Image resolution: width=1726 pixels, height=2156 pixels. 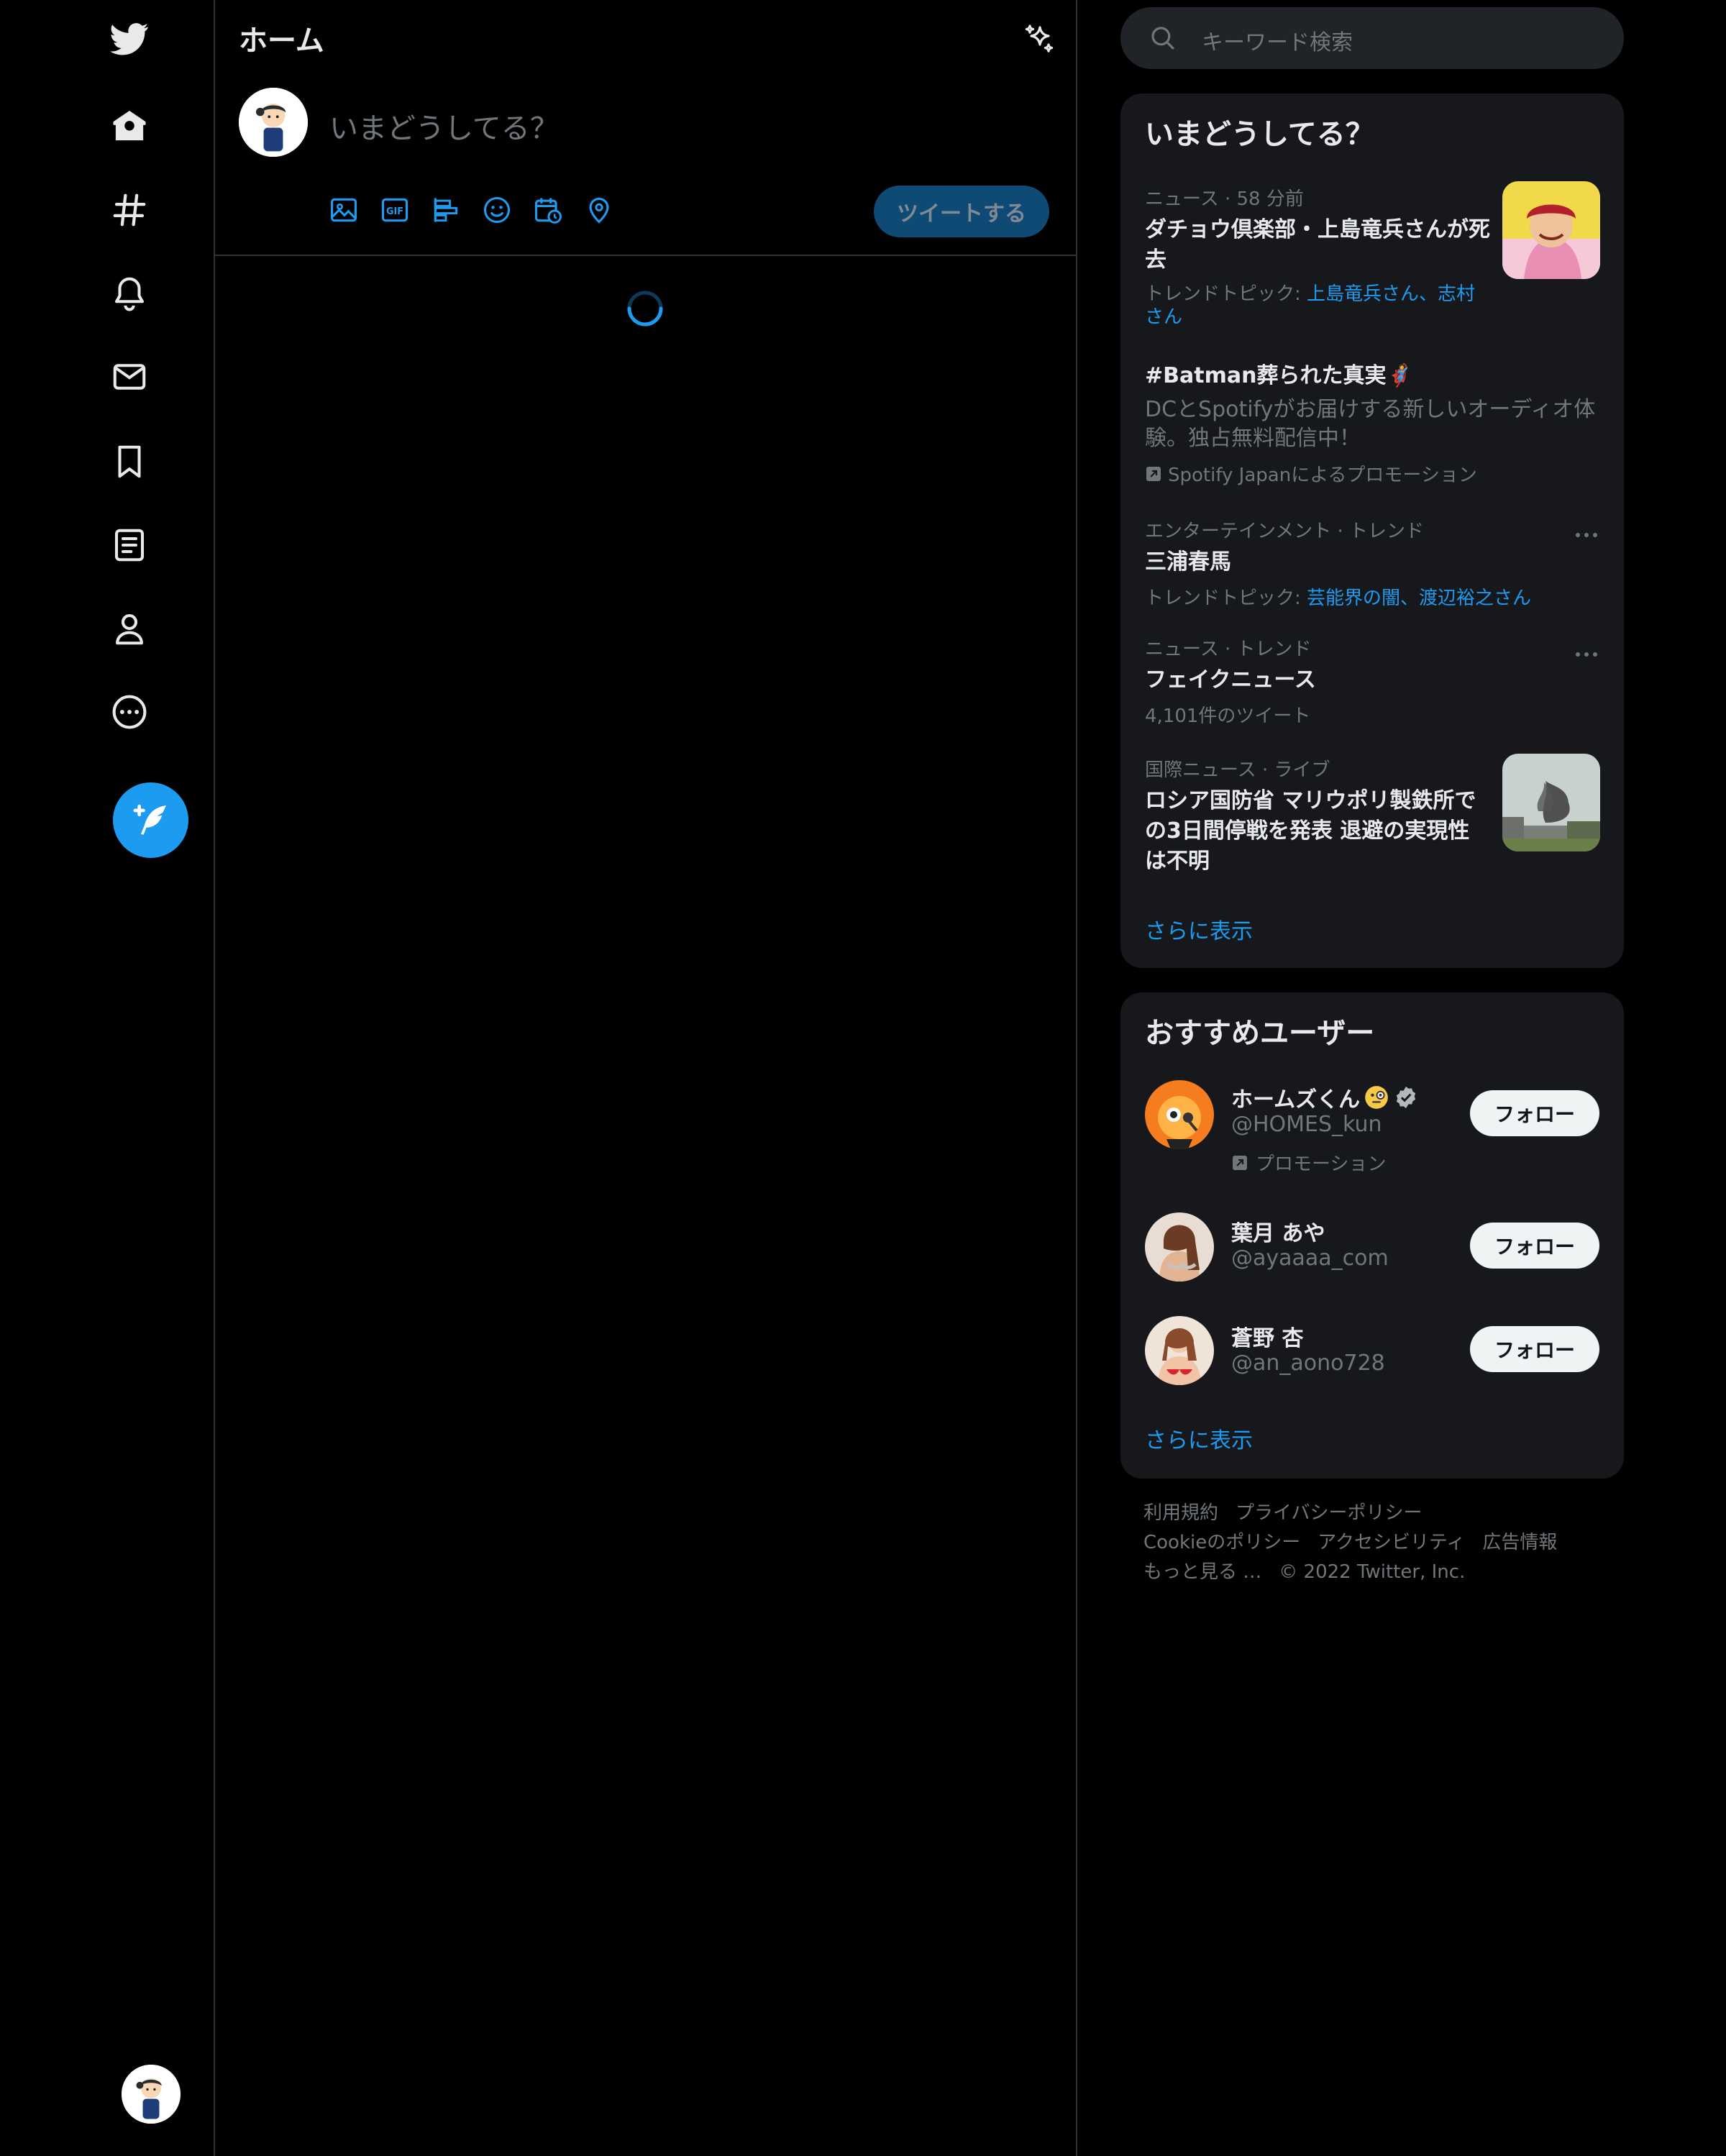 I want to click on trend-headline: #Batman葬られた真実🦸, so click(x=1279, y=375).